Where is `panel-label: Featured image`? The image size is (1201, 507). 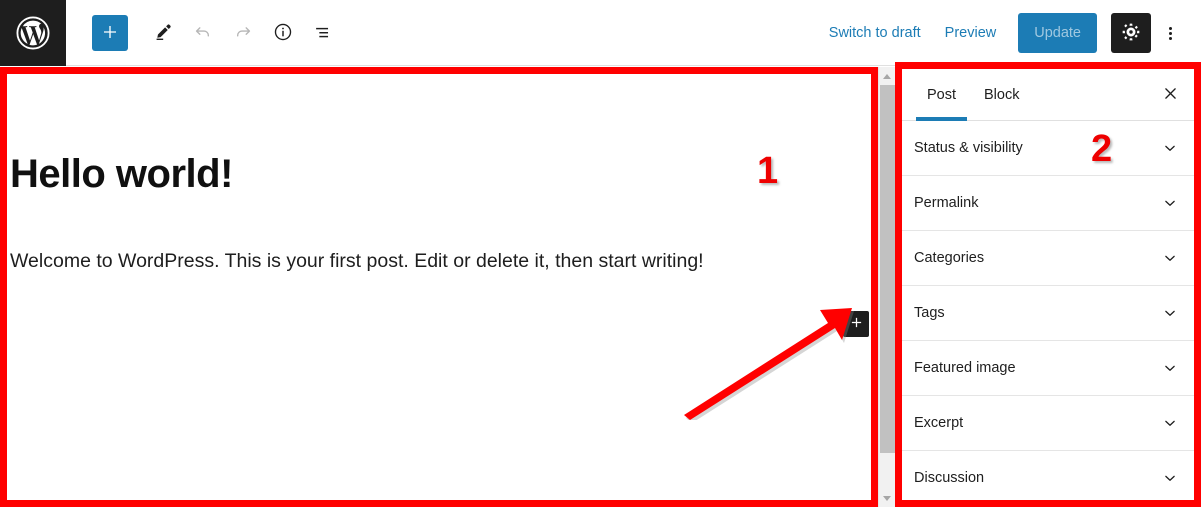 panel-label: Featured image is located at coordinates (965, 368).